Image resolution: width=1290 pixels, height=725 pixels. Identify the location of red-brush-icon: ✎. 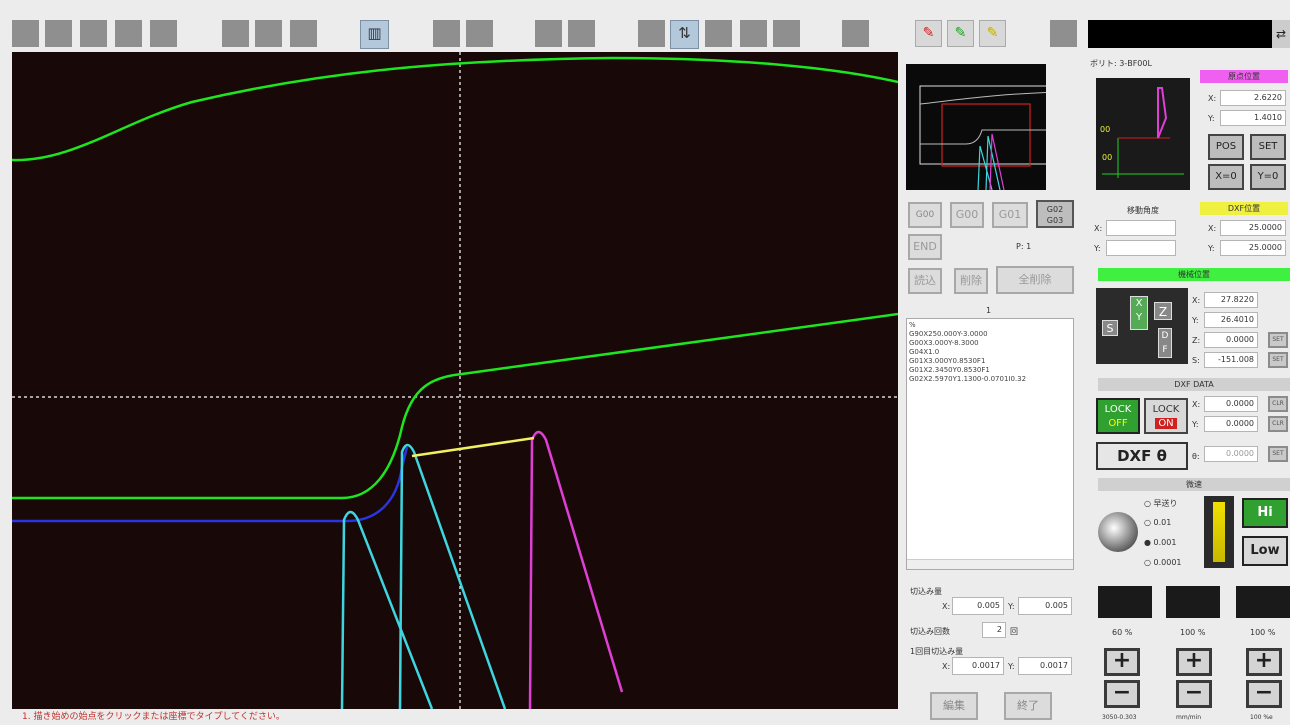
(928, 33).